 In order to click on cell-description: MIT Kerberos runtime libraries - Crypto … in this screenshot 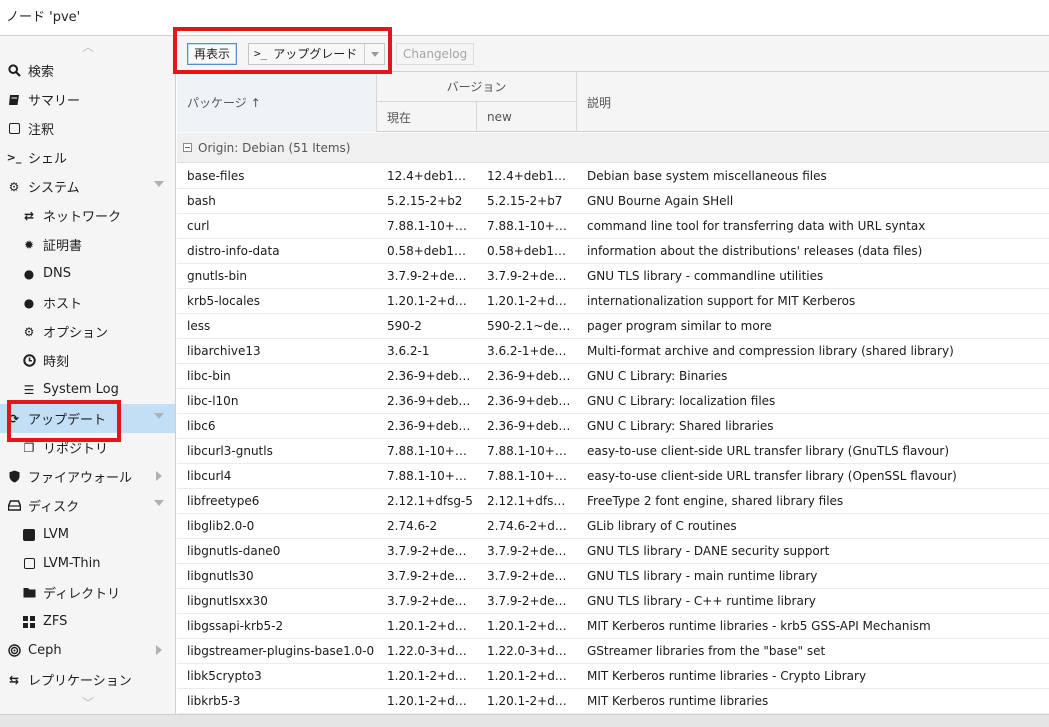, I will do `click(727, 676)`.